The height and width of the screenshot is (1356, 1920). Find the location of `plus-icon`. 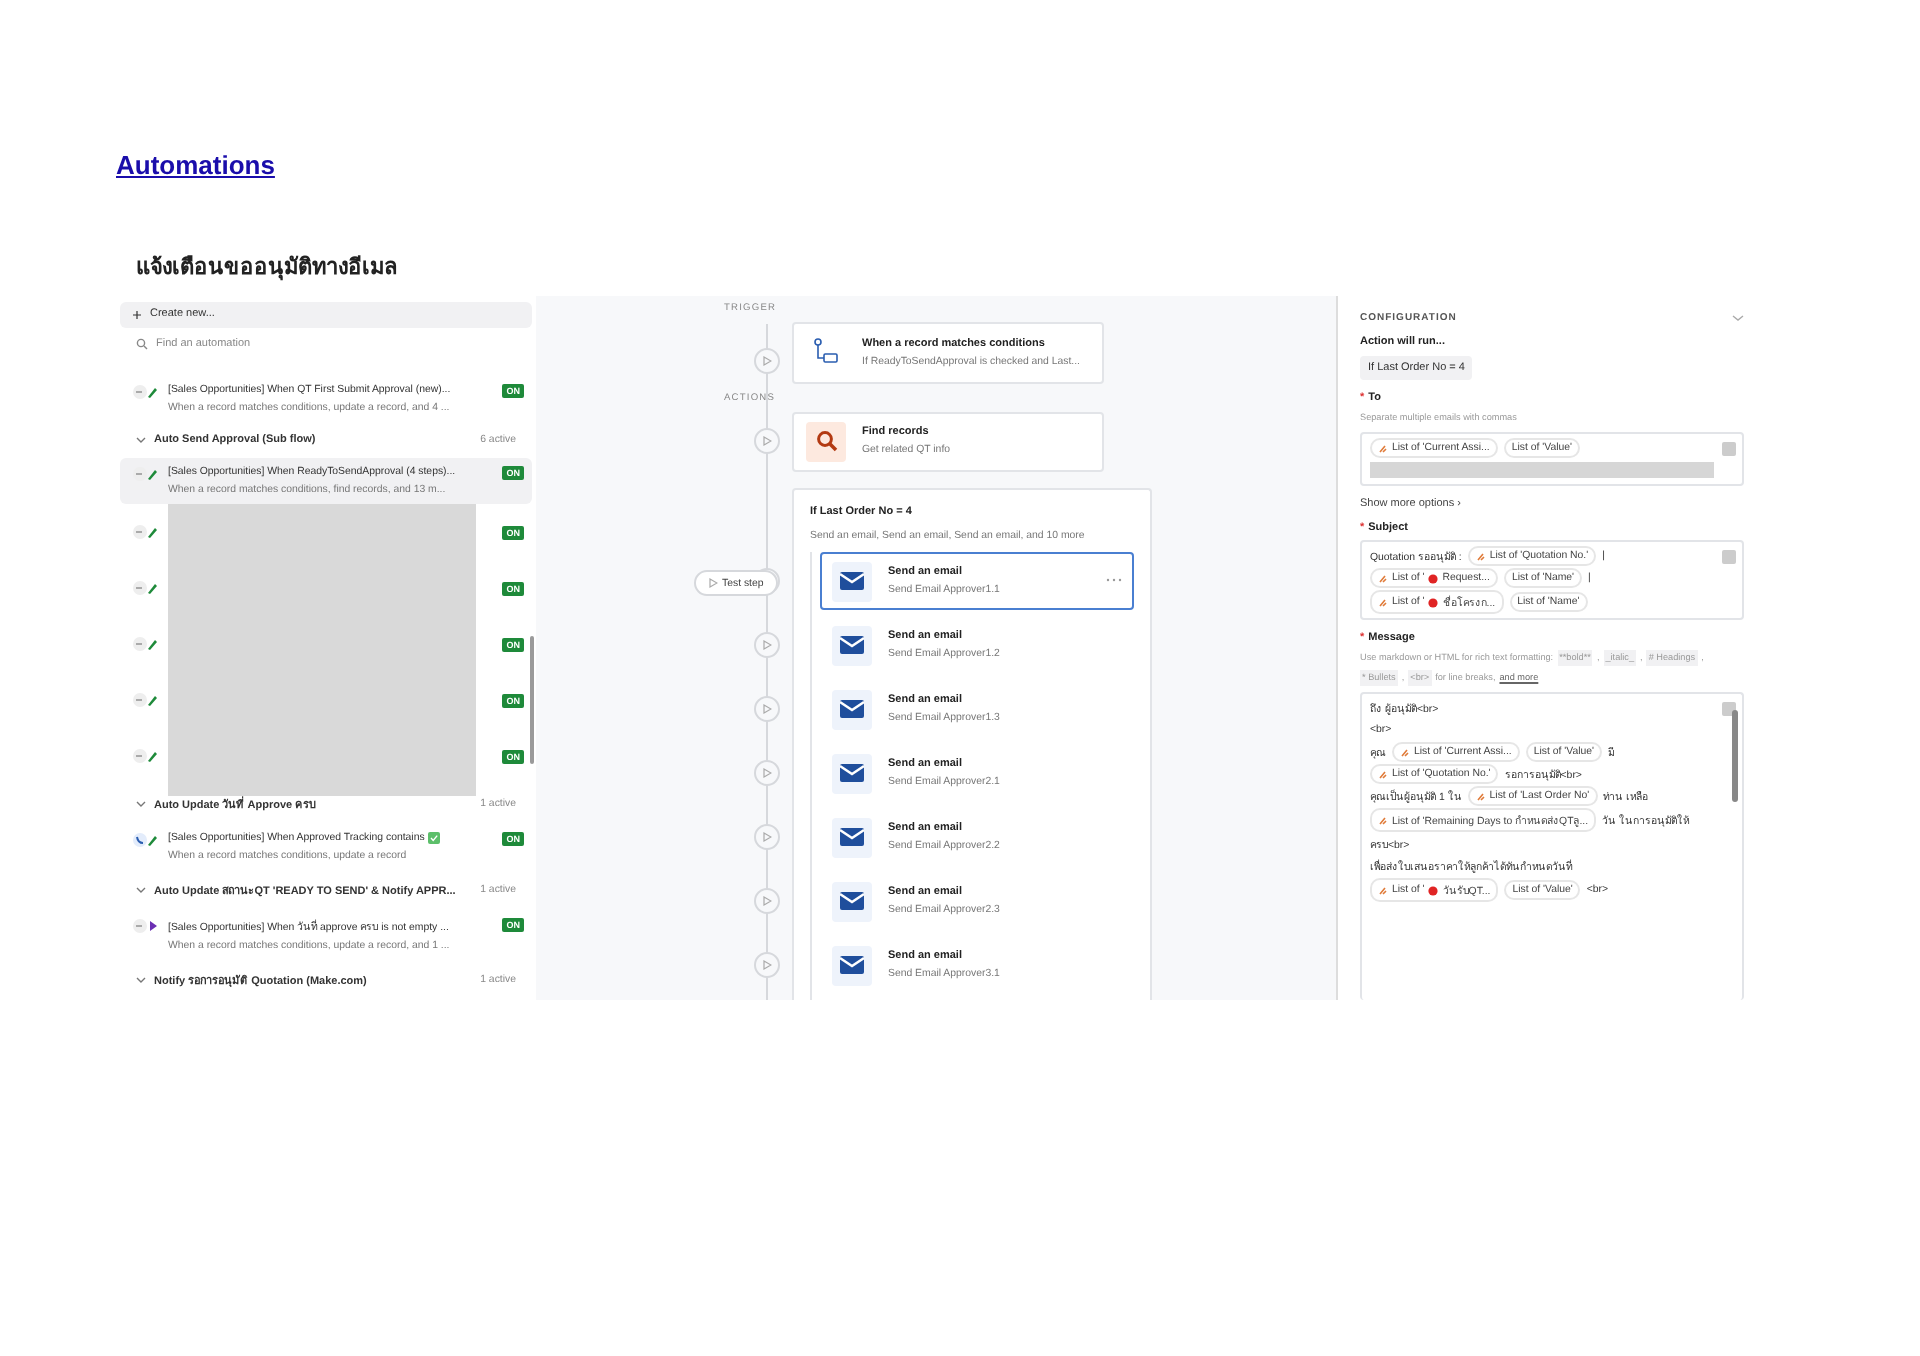

plus-icon is located at coordinates (137, 314).